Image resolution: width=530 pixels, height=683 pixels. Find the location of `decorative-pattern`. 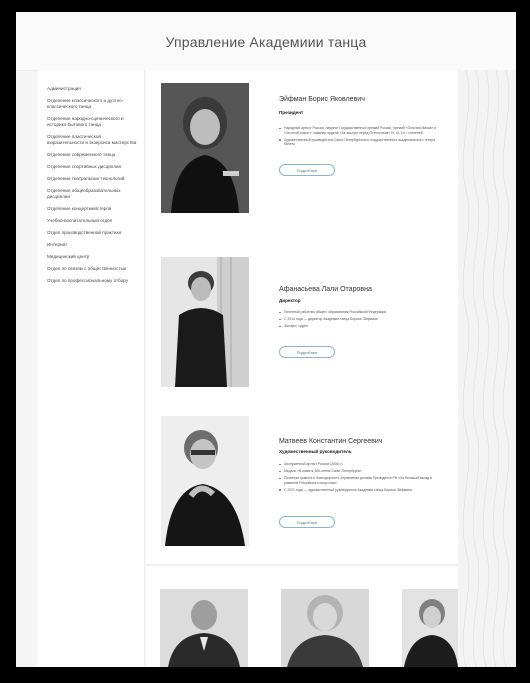

decorative-pattern is located at coordinates (488, 368).